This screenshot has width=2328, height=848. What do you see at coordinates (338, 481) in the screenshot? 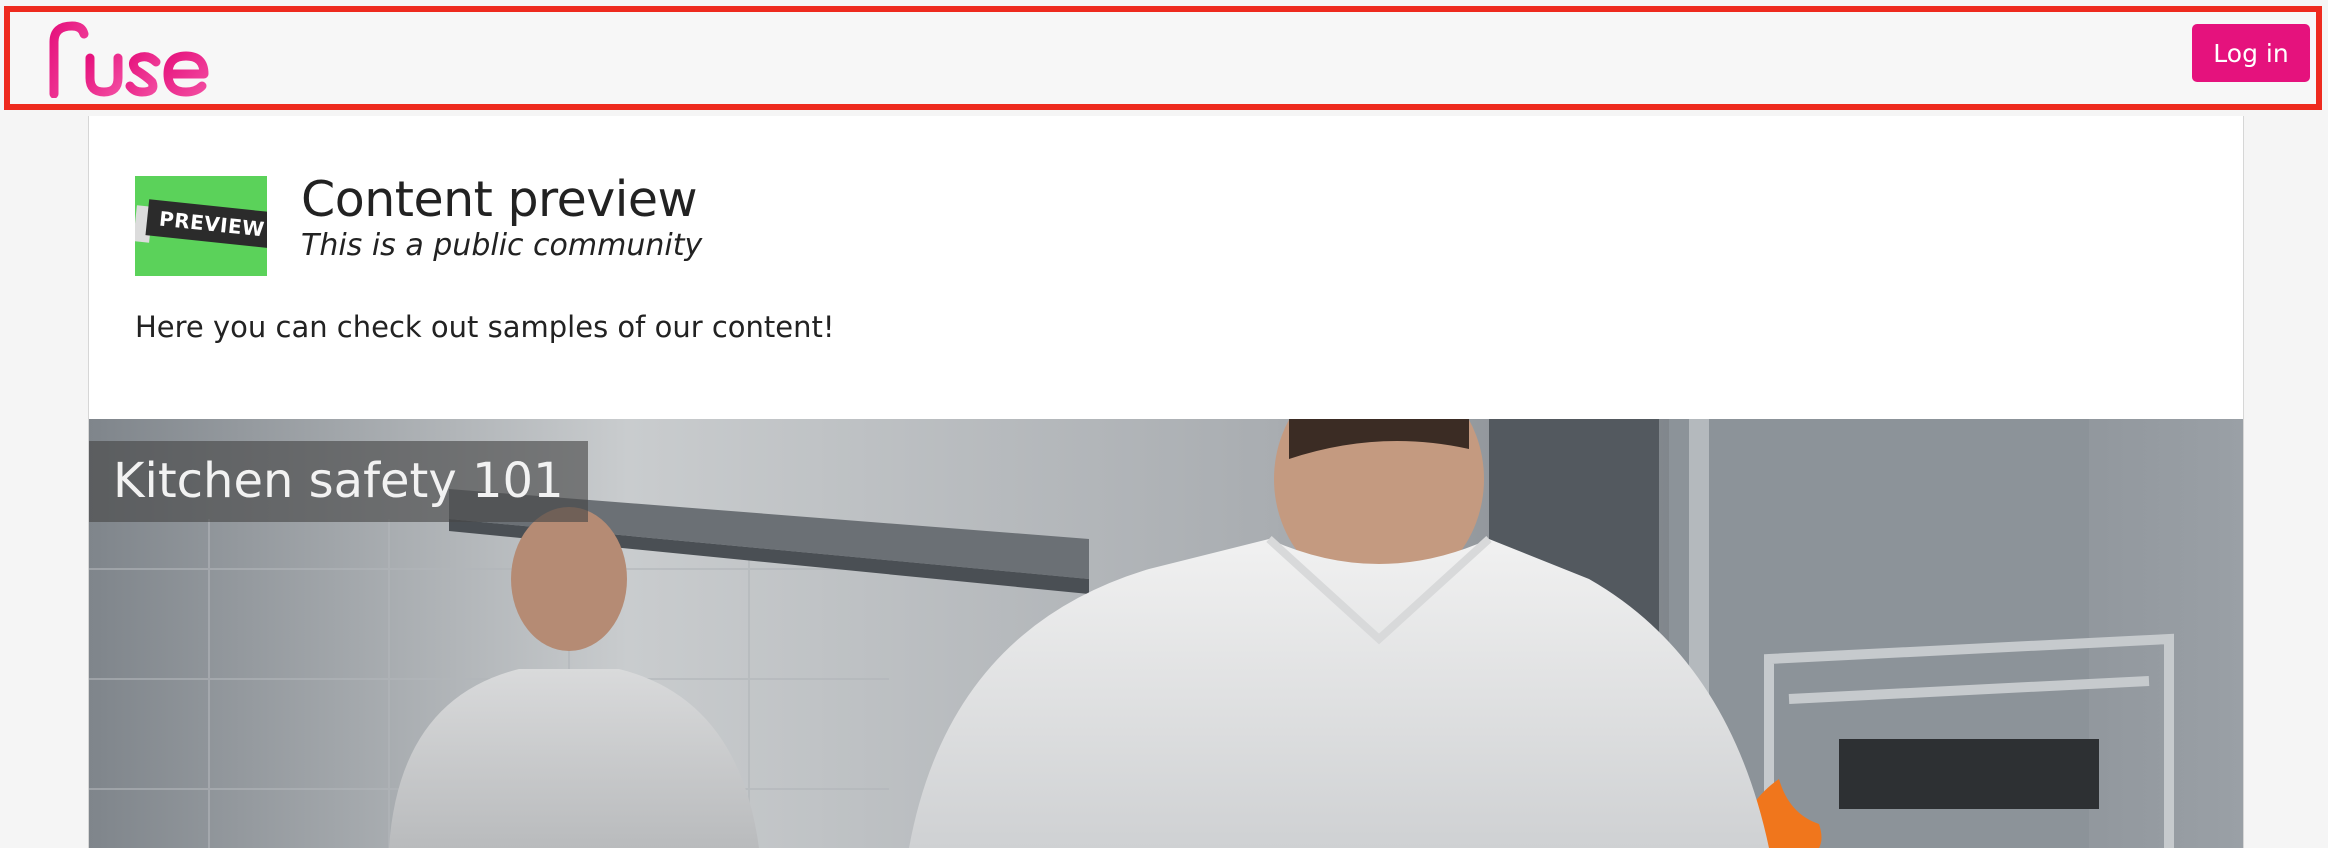
I see `content-title: Kitchen safety 101` at bounding box center [338, 481].